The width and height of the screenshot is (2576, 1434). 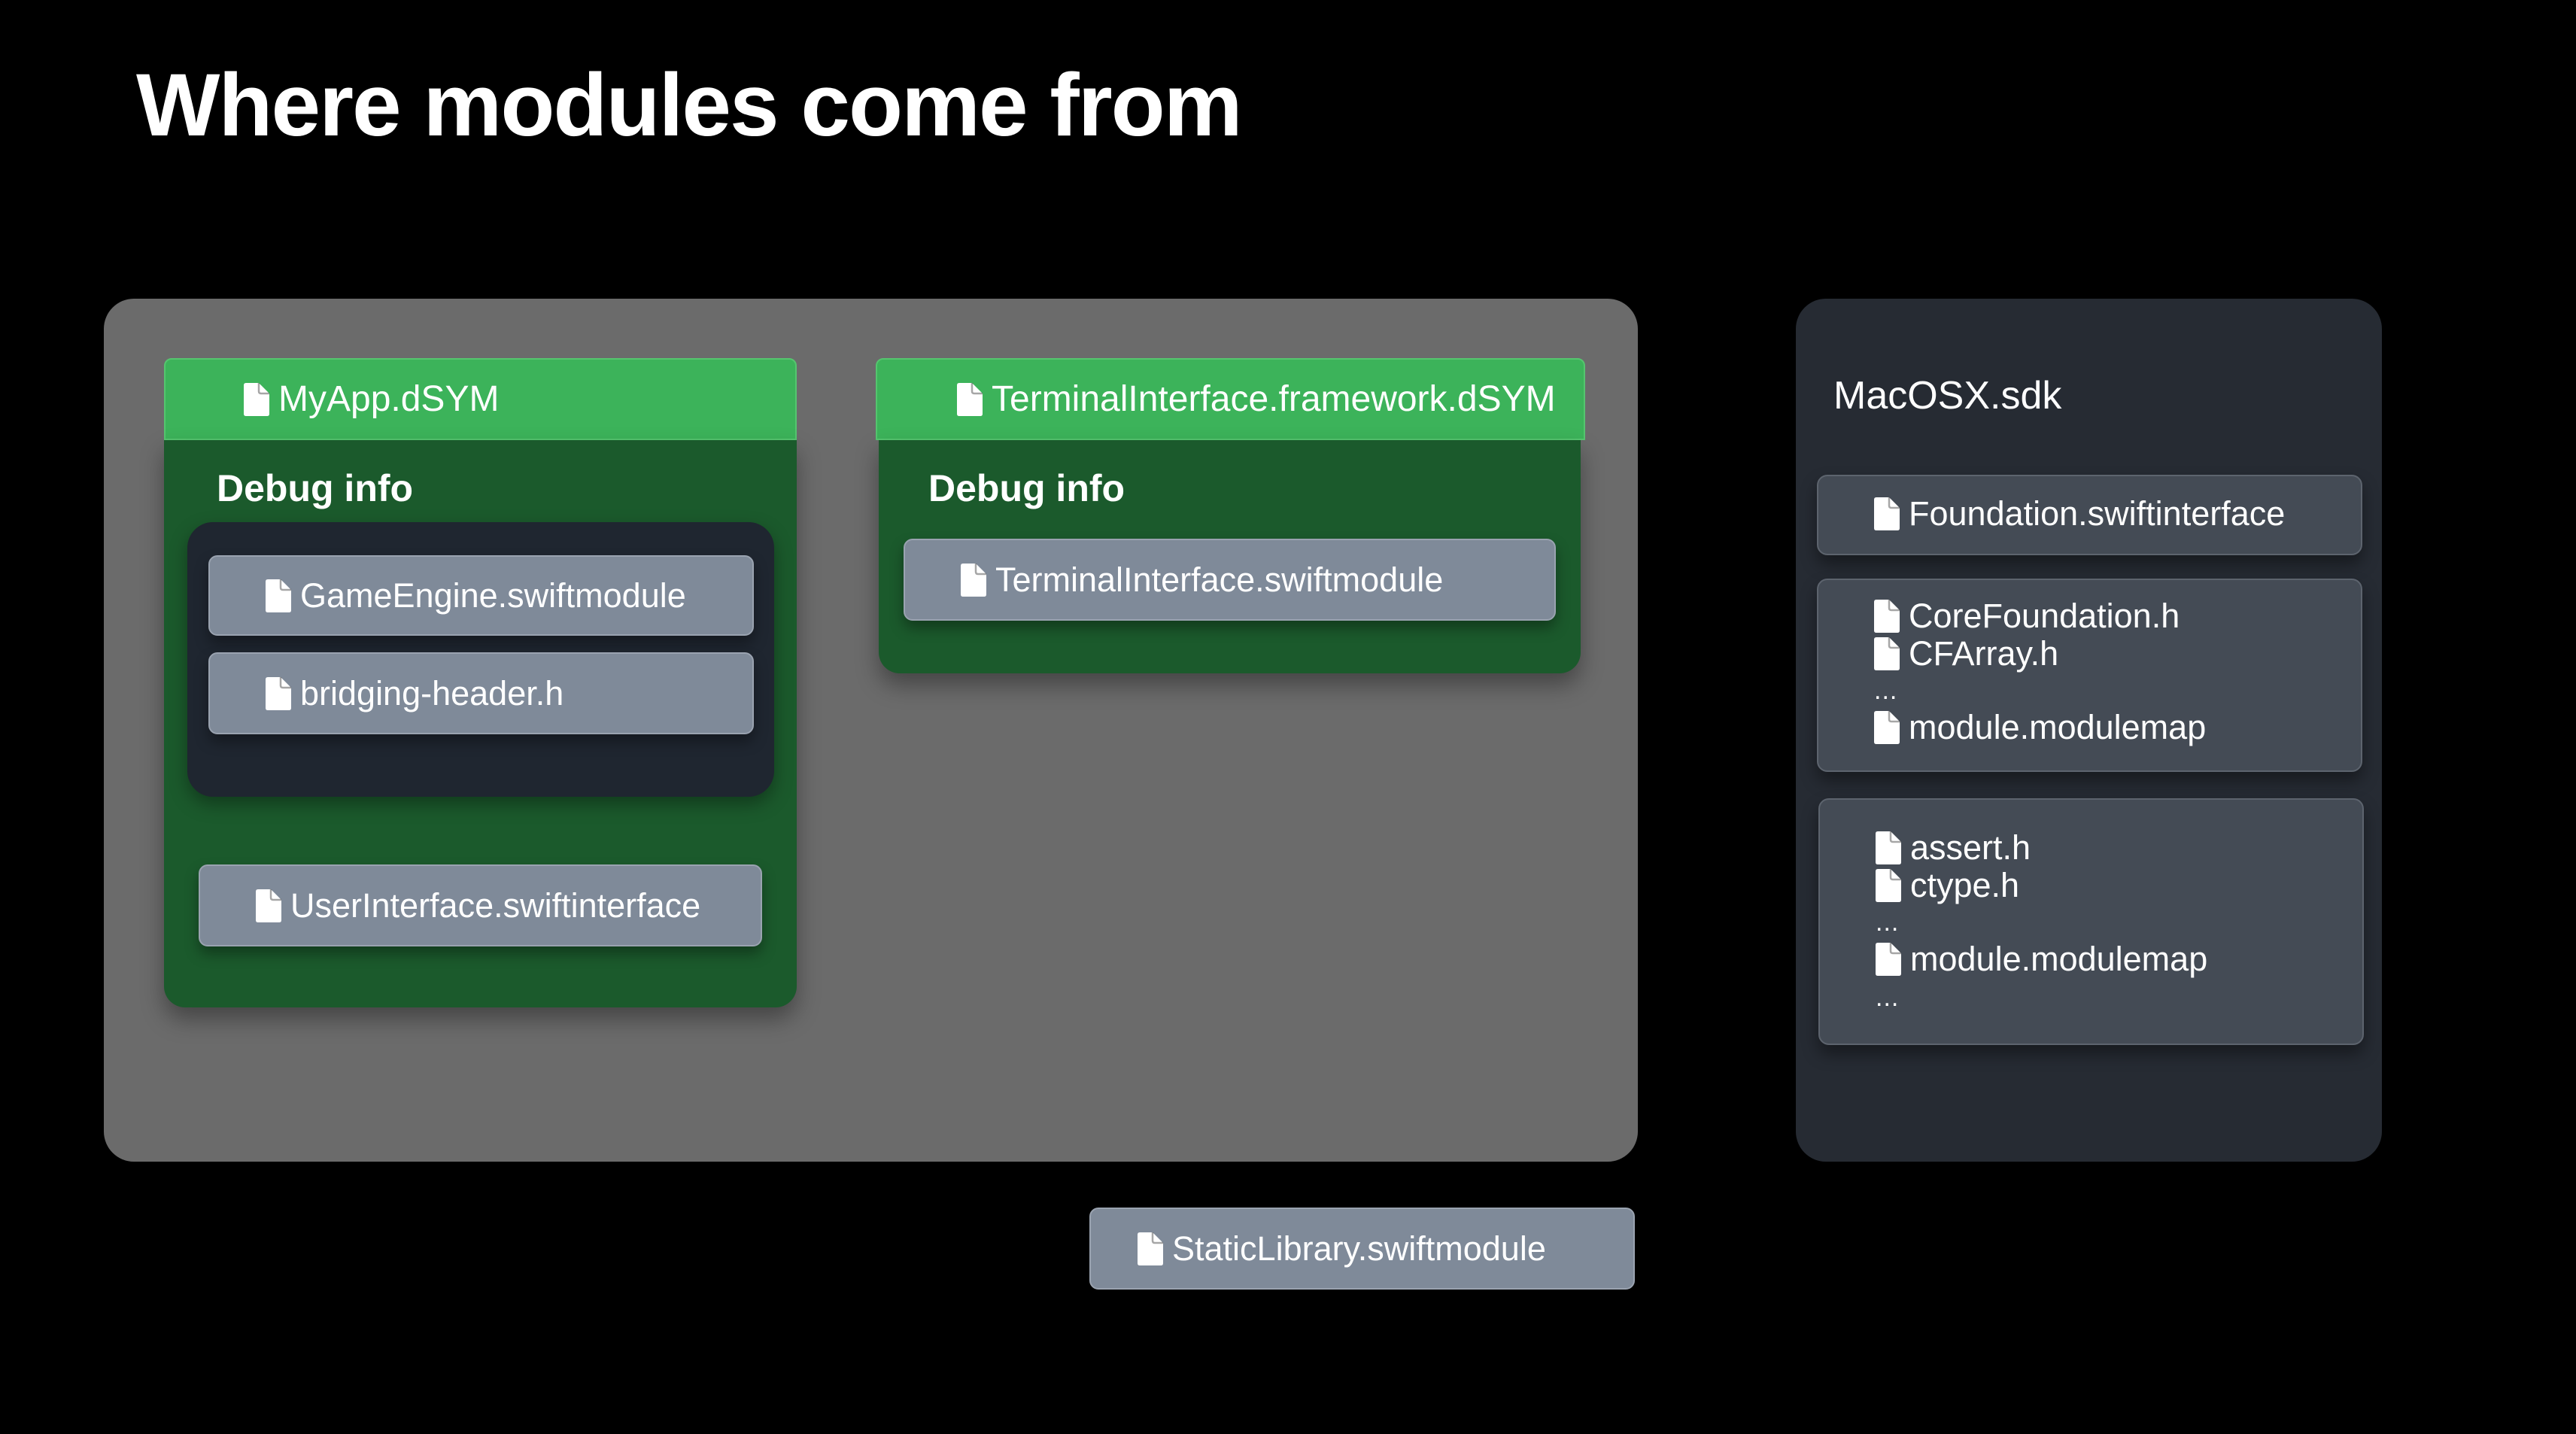 I want to click on terminalinterface-swiftmodule-item: TerminalInterface.swiftmodule, so click(x=1230, y=580).